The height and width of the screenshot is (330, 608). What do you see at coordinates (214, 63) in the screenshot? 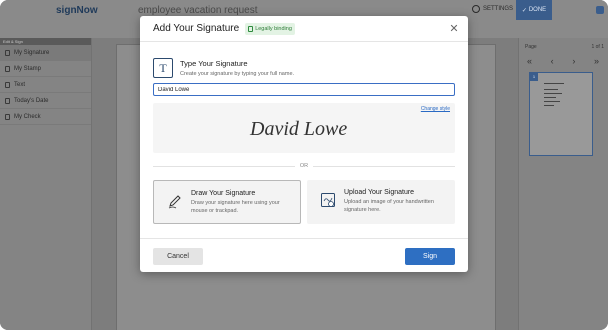
I see `type-section-title: Type Your Signature` at bounding box center [214, 63].